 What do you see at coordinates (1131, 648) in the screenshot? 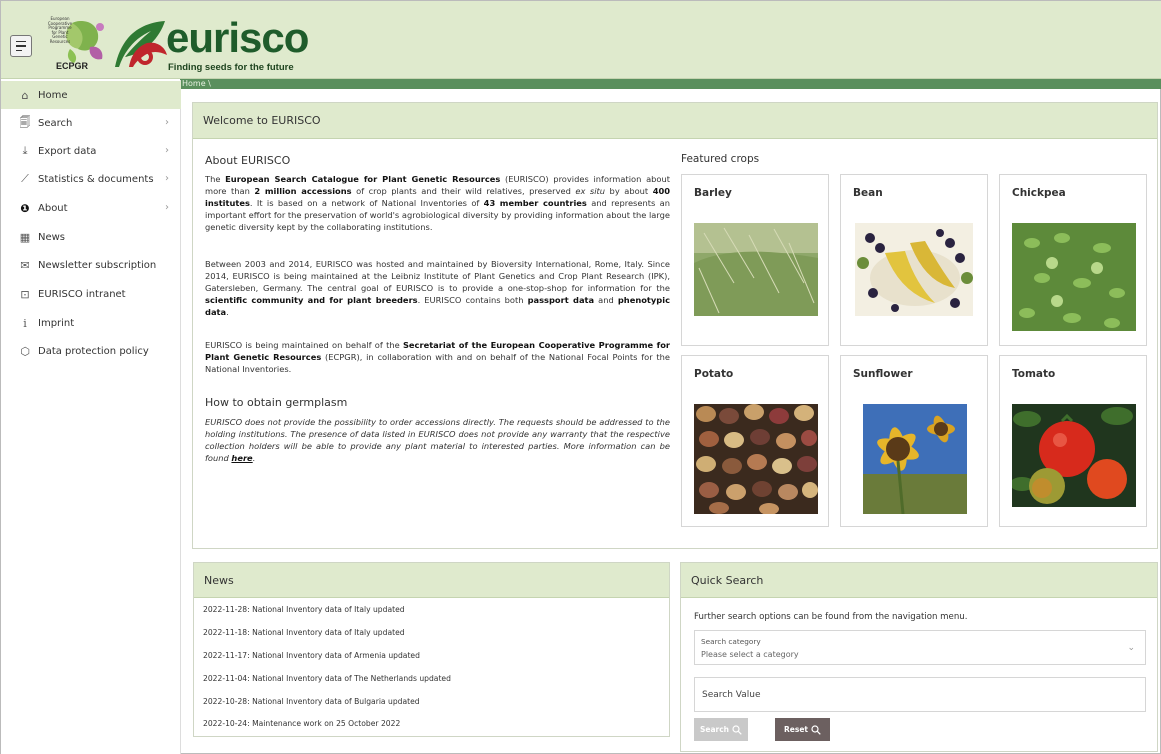
I see `chevron-down-icon: ⌄` at bounding box center [1131, 648].